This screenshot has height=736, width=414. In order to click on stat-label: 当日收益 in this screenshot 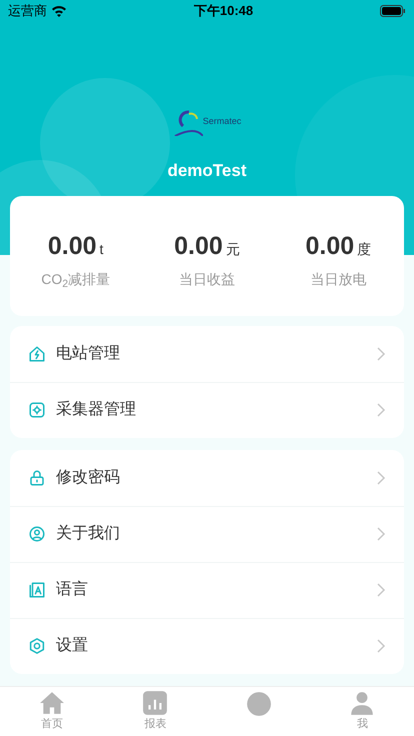, I will do `click(206, 279)`.